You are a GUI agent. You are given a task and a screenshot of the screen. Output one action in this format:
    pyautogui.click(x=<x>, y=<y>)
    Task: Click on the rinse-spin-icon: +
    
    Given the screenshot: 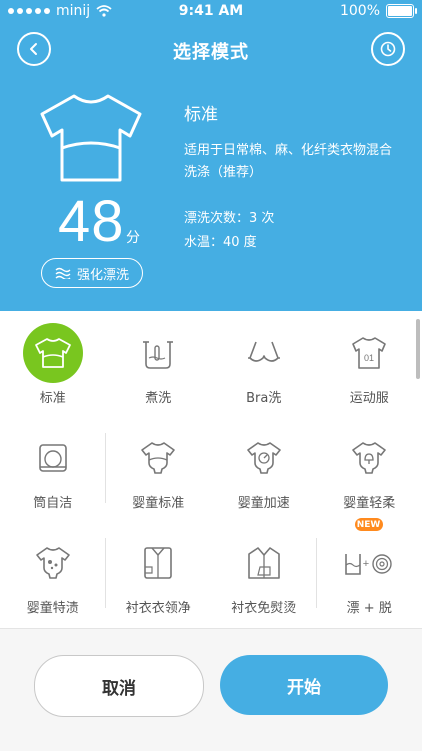 What is the action you would take?
    pyautogui.click(x=369, y=563)
    